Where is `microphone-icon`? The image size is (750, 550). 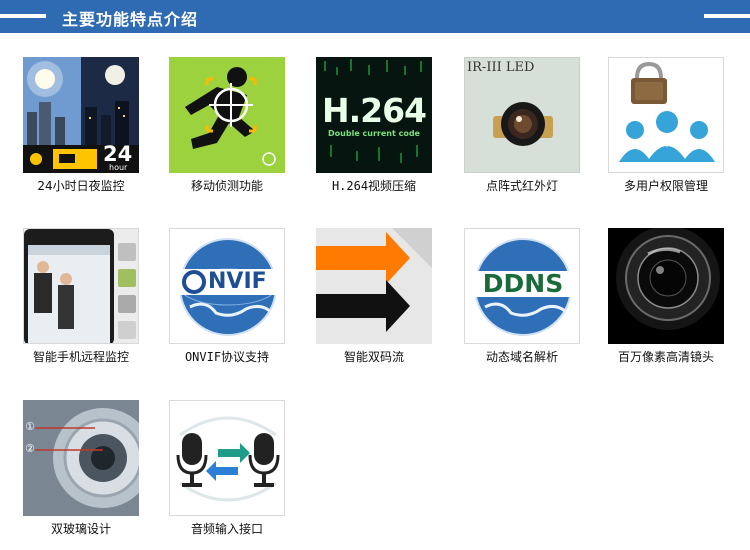
microphone-icon is located at coordinates (227, 458).